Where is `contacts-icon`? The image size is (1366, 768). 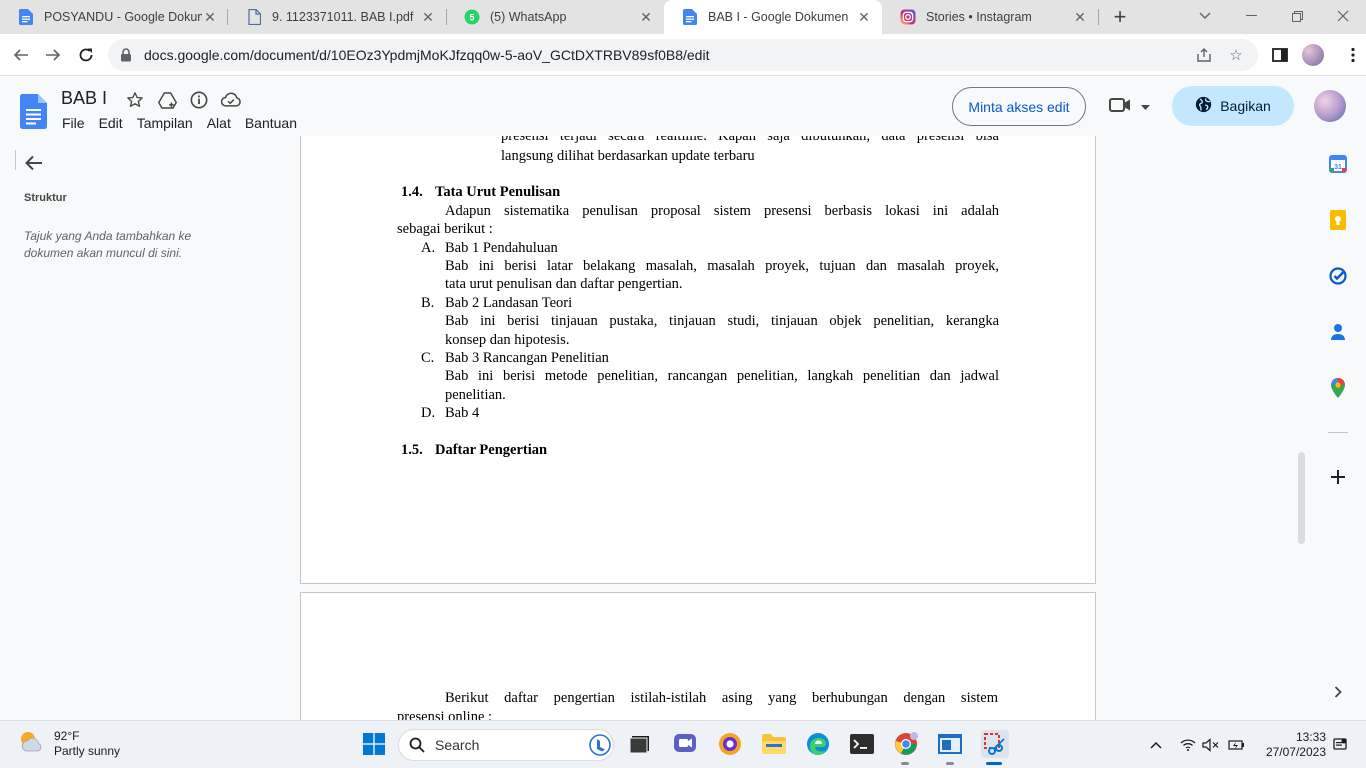
contacts-icon is located at coordinates (1338, 332).